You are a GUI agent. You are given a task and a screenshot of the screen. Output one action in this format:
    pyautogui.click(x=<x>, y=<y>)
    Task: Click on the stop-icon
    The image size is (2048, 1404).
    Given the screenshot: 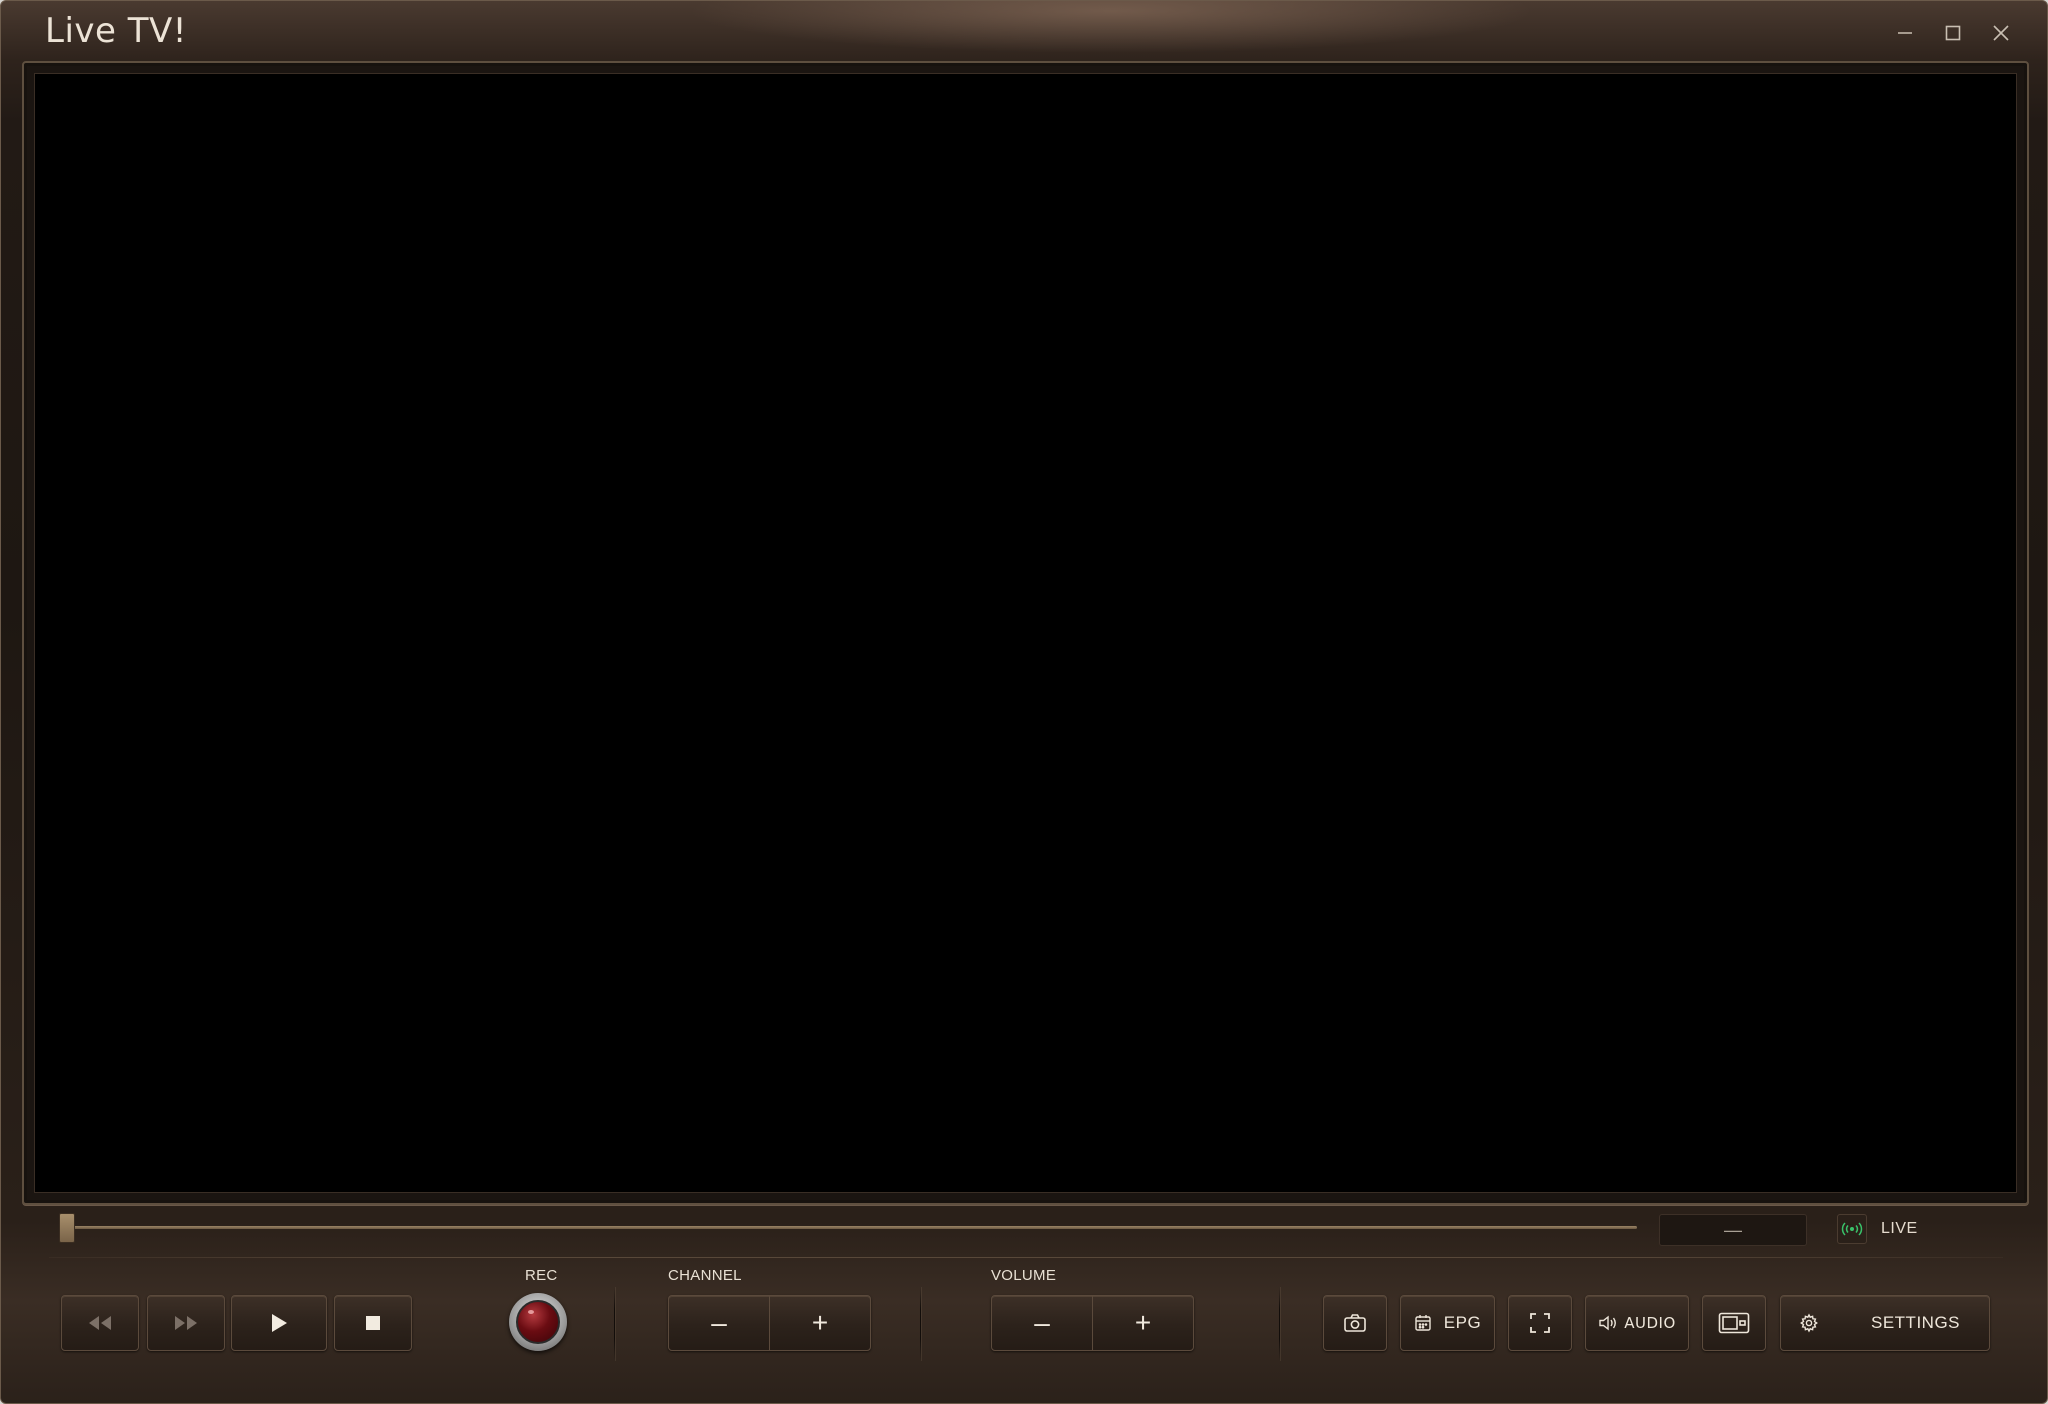 What is the action you would take?
    pyautogui.click(x=373, y=1323)
    